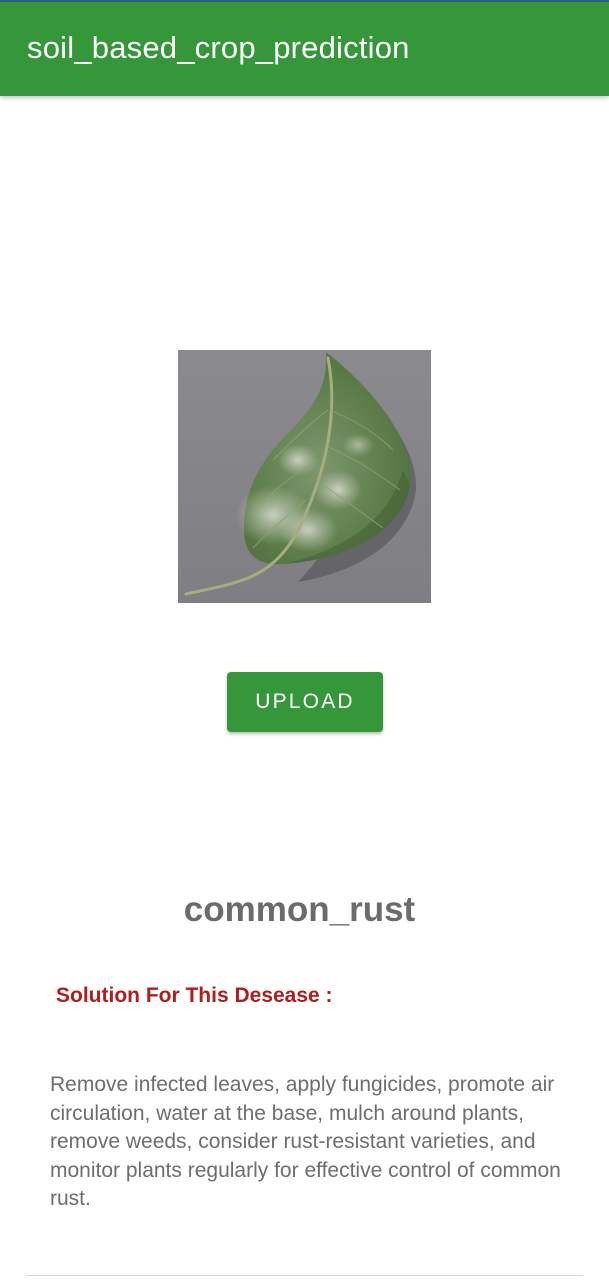  What do you see at coordinates (305, 702) in the screenshot?
I see `upload-button: UPLOAD` at bounding box center [305, 702].